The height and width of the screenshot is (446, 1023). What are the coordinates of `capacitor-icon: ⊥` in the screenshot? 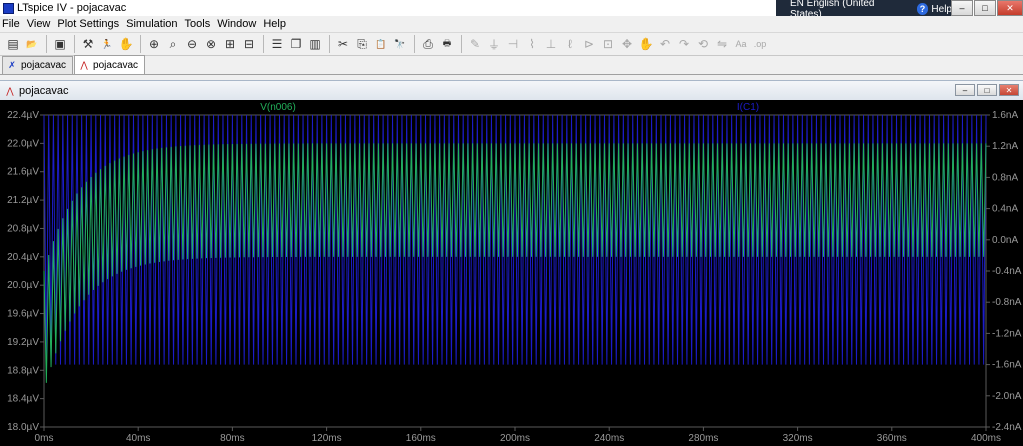 It's located at (551, 44).